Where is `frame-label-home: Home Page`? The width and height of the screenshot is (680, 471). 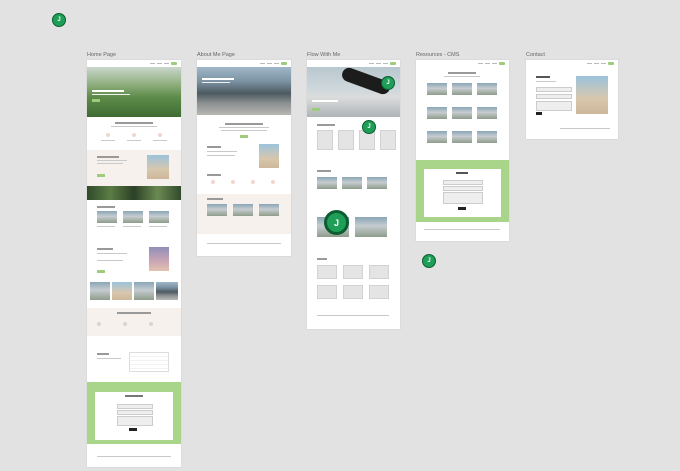
frame-label-home: Home Page is located at coordinates (101, 55).